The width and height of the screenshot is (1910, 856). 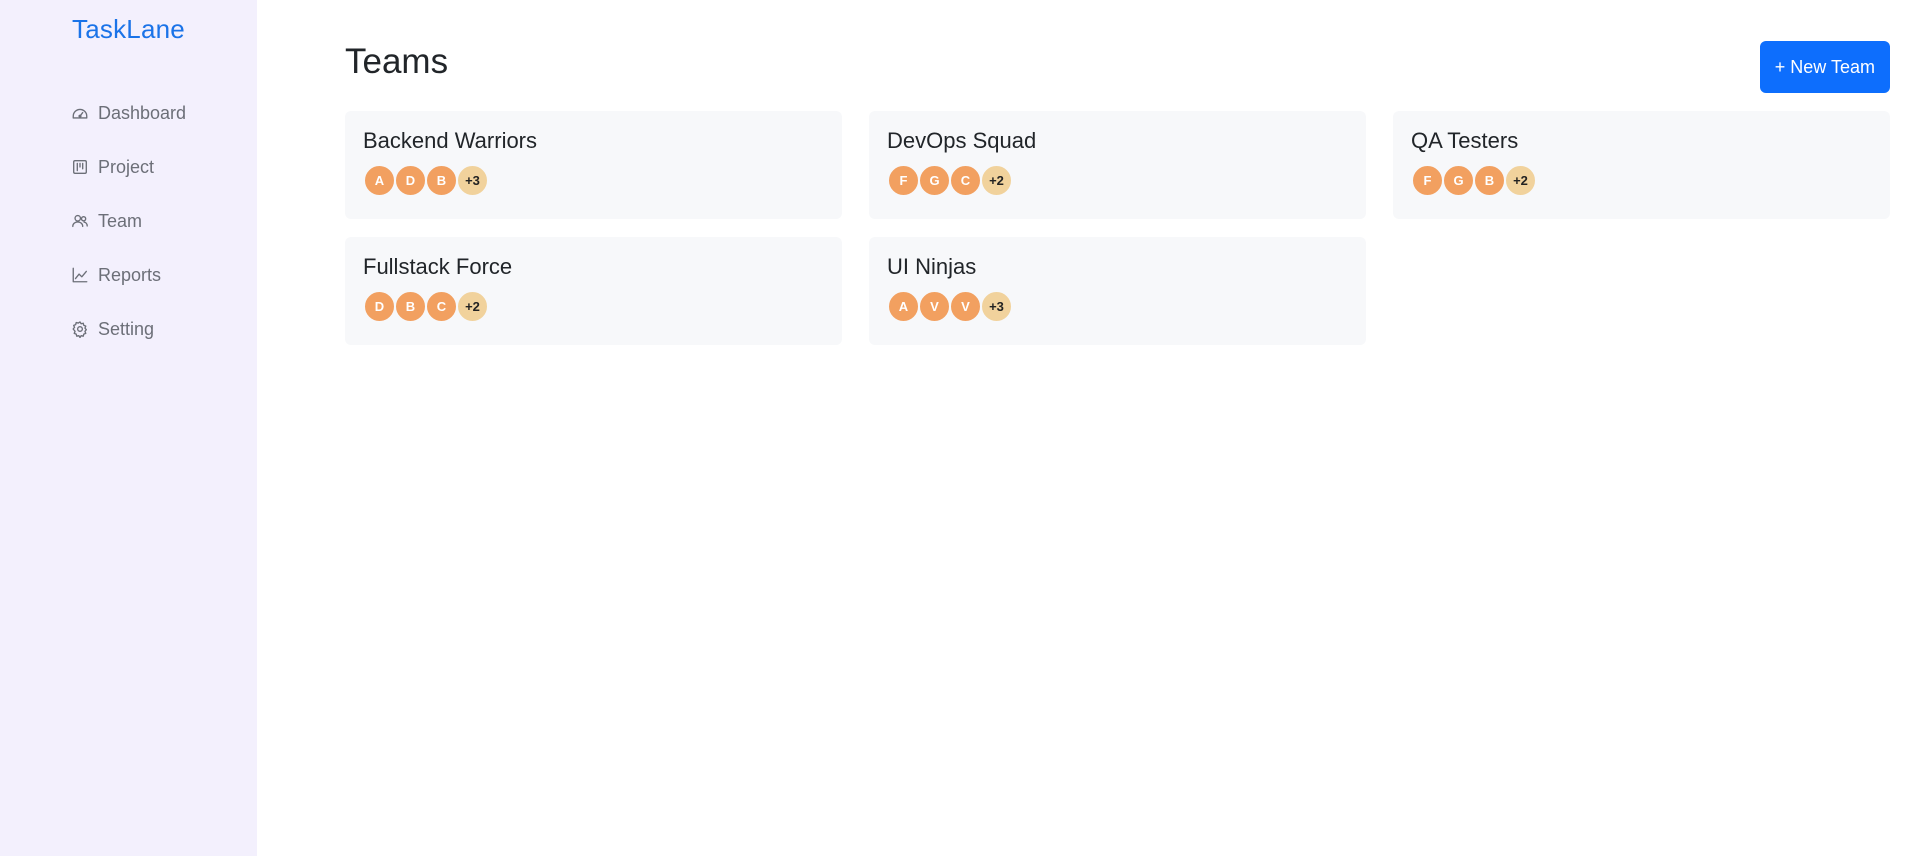 I want to click on sidebar-item-label: Setting, so click(x=126, y=328).